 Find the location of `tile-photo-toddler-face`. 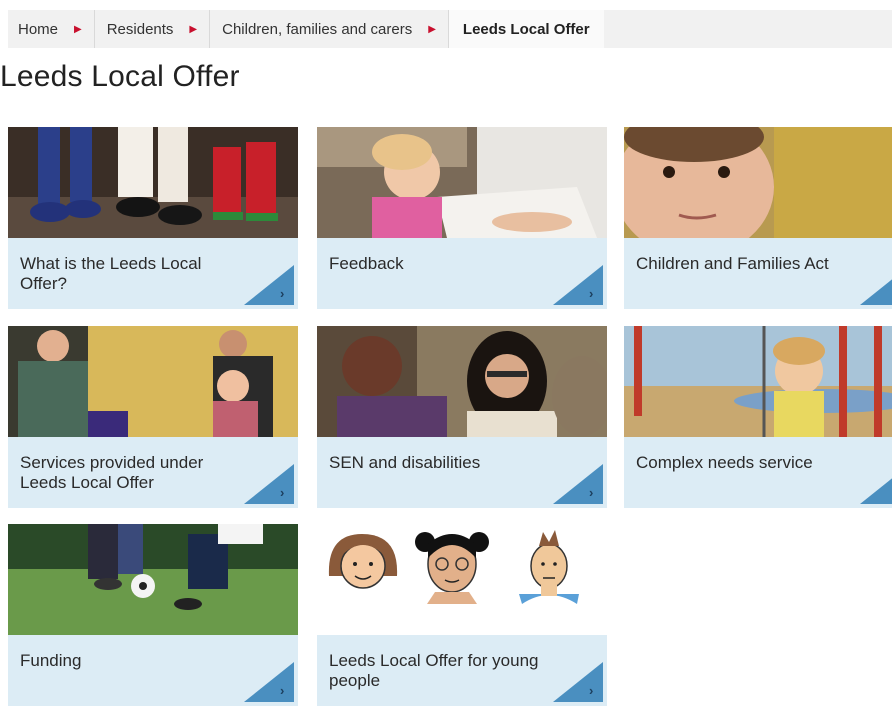

tile-photo-toddler-face is located at coordinates (758, 182).